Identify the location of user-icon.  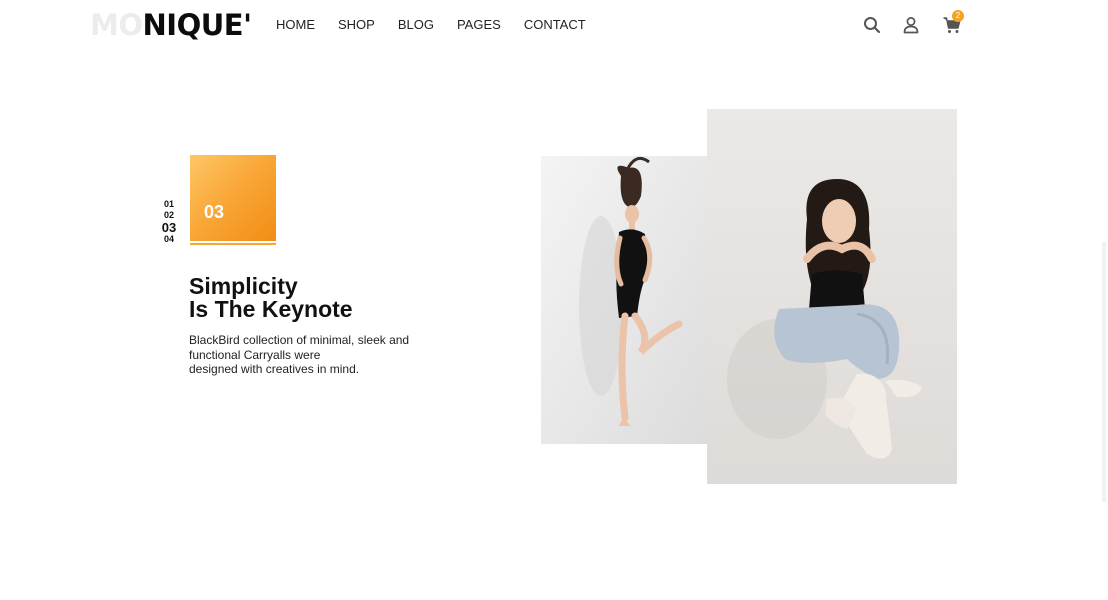
(911, 25).